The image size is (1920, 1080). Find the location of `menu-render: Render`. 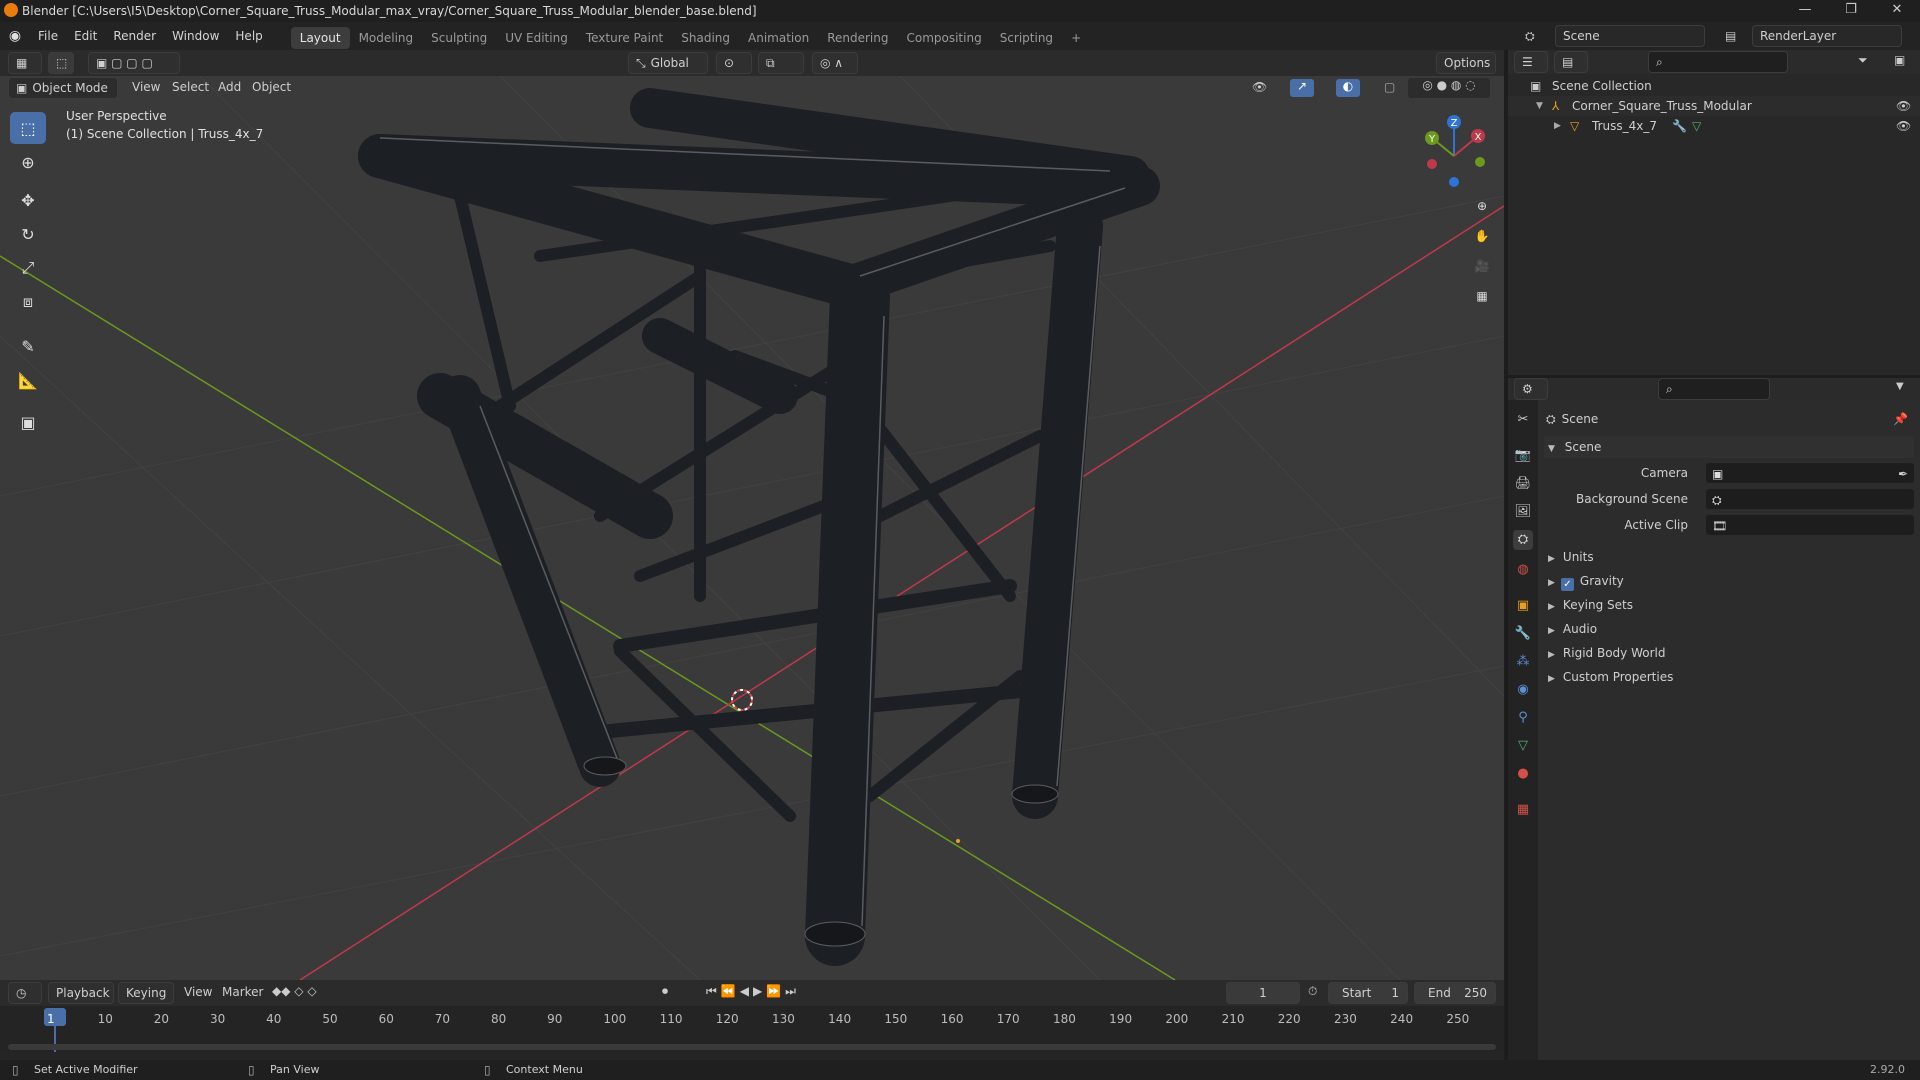

menu-render: Render is located at coordinates (134, 36).